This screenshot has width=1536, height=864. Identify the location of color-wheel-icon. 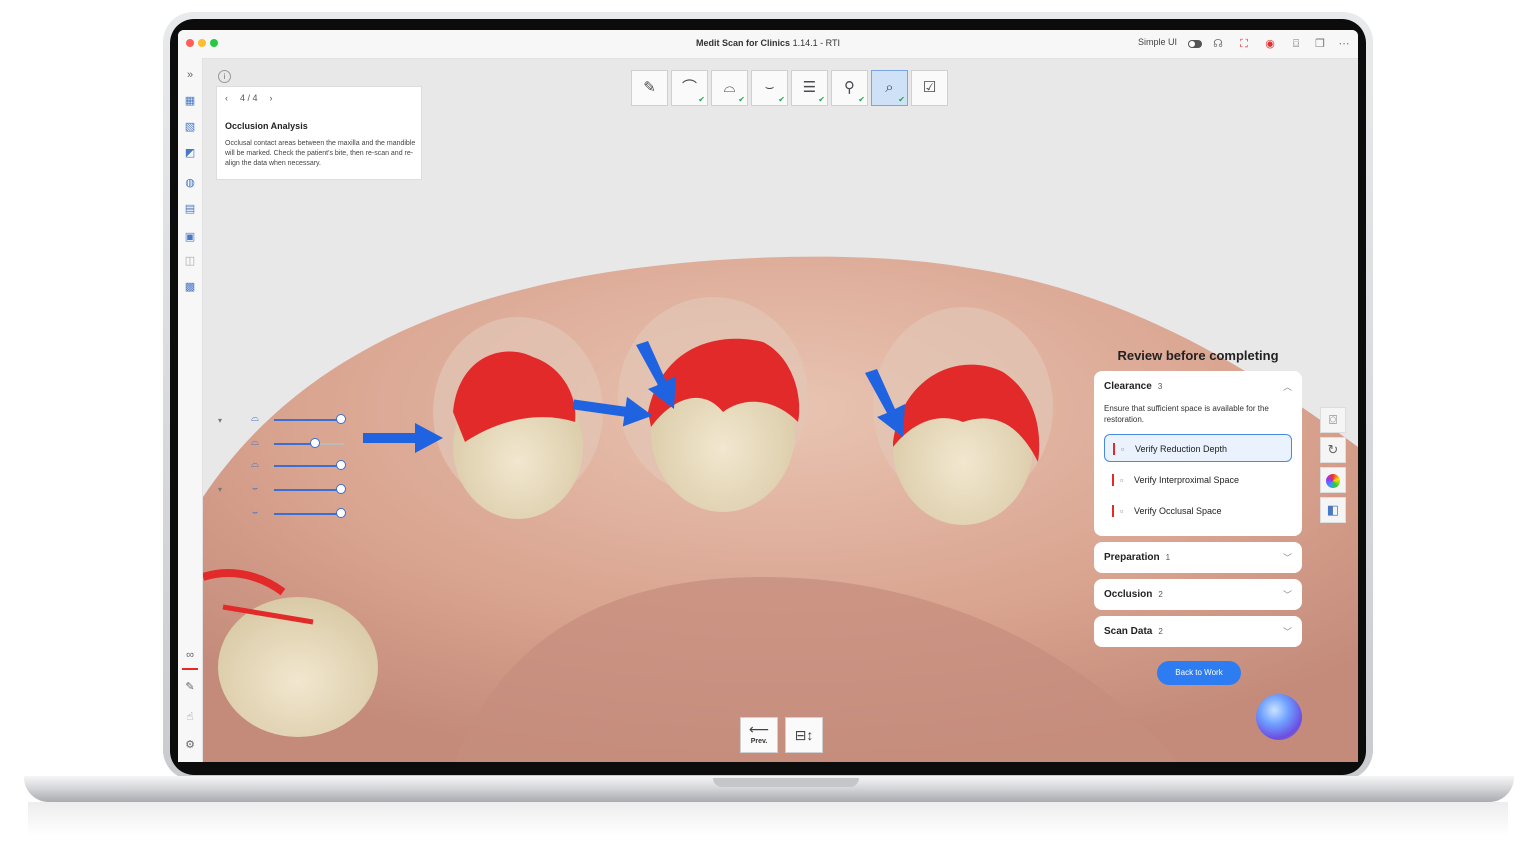
(1333, 480).